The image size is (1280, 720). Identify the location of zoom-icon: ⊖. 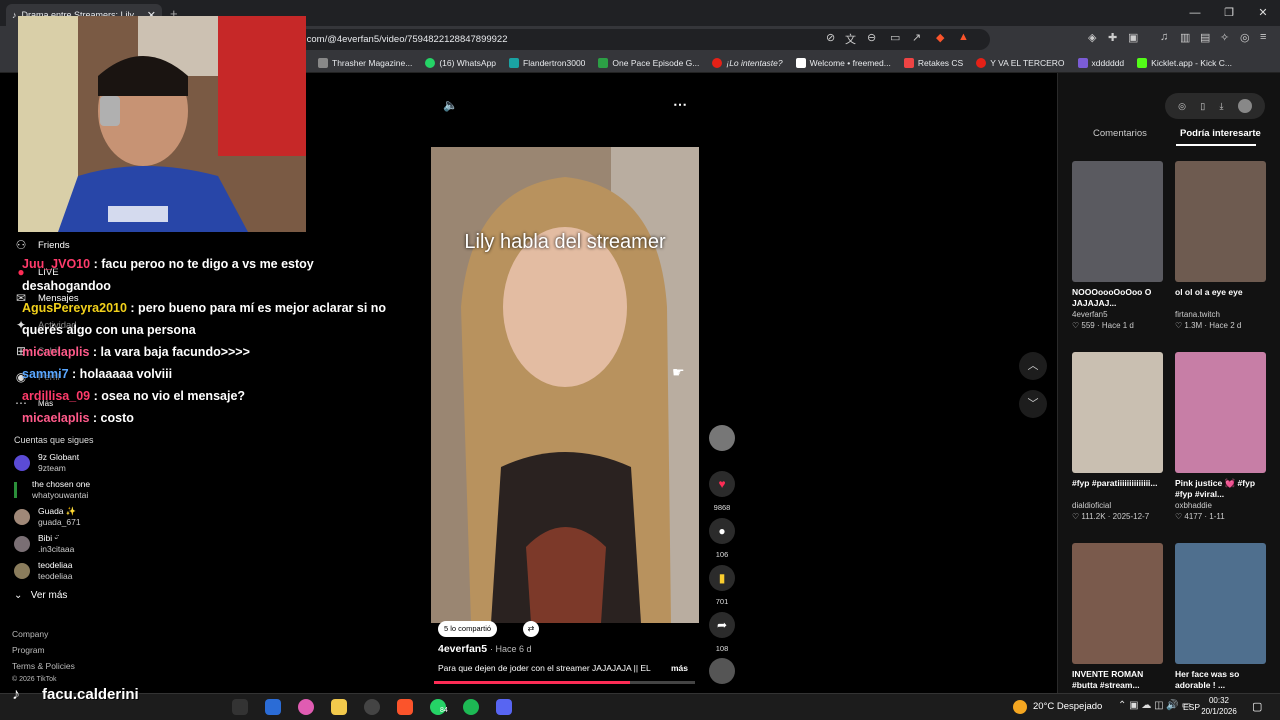
(871, 37).